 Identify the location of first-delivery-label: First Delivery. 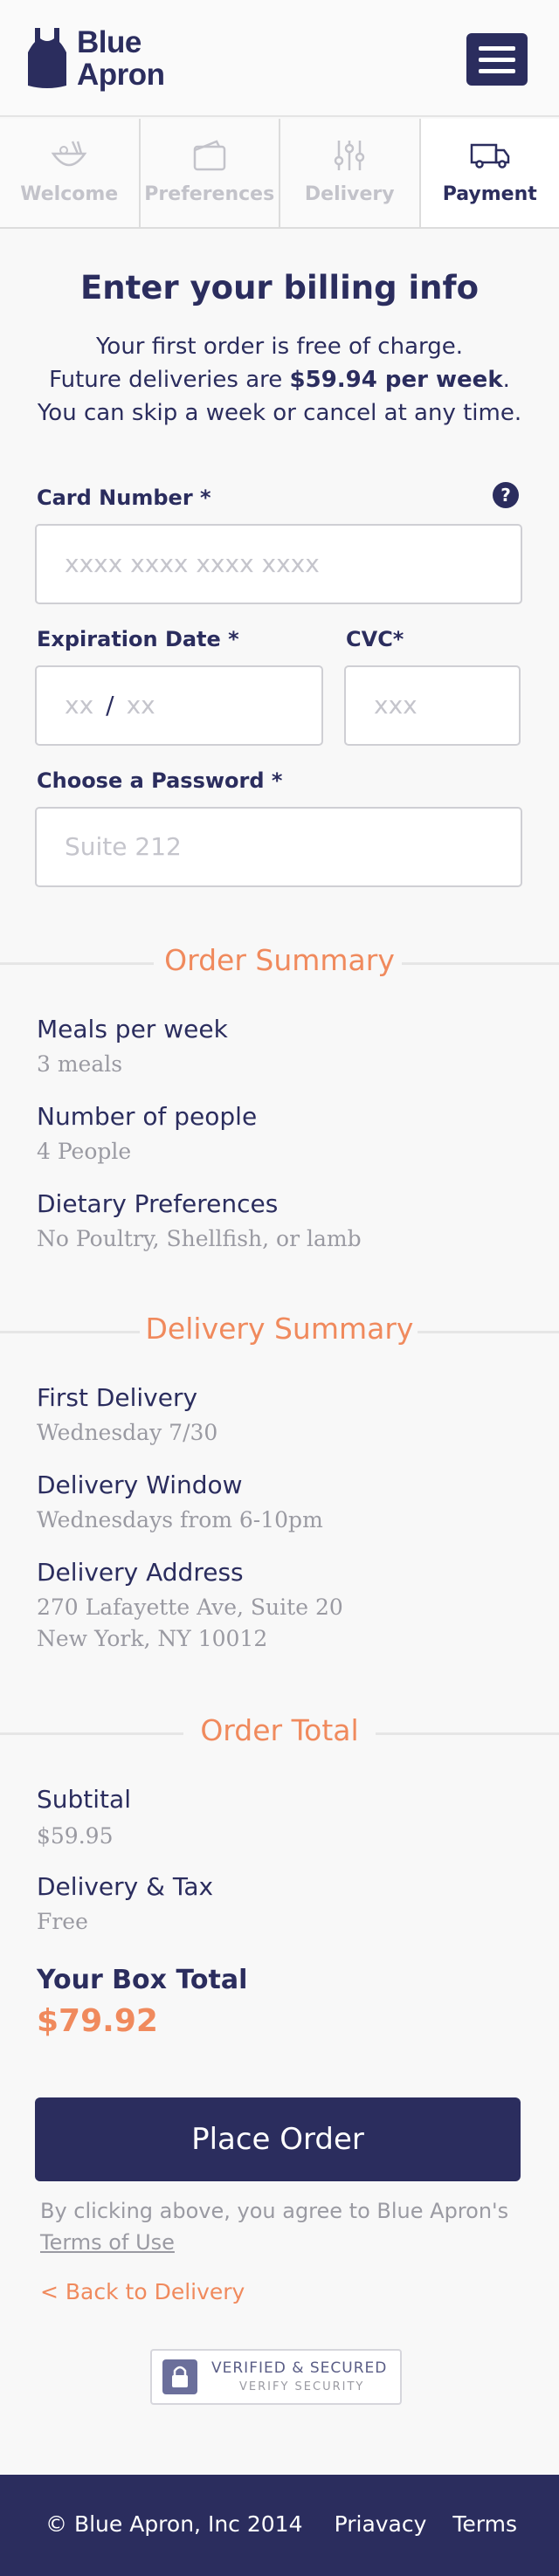
(117, 1397).